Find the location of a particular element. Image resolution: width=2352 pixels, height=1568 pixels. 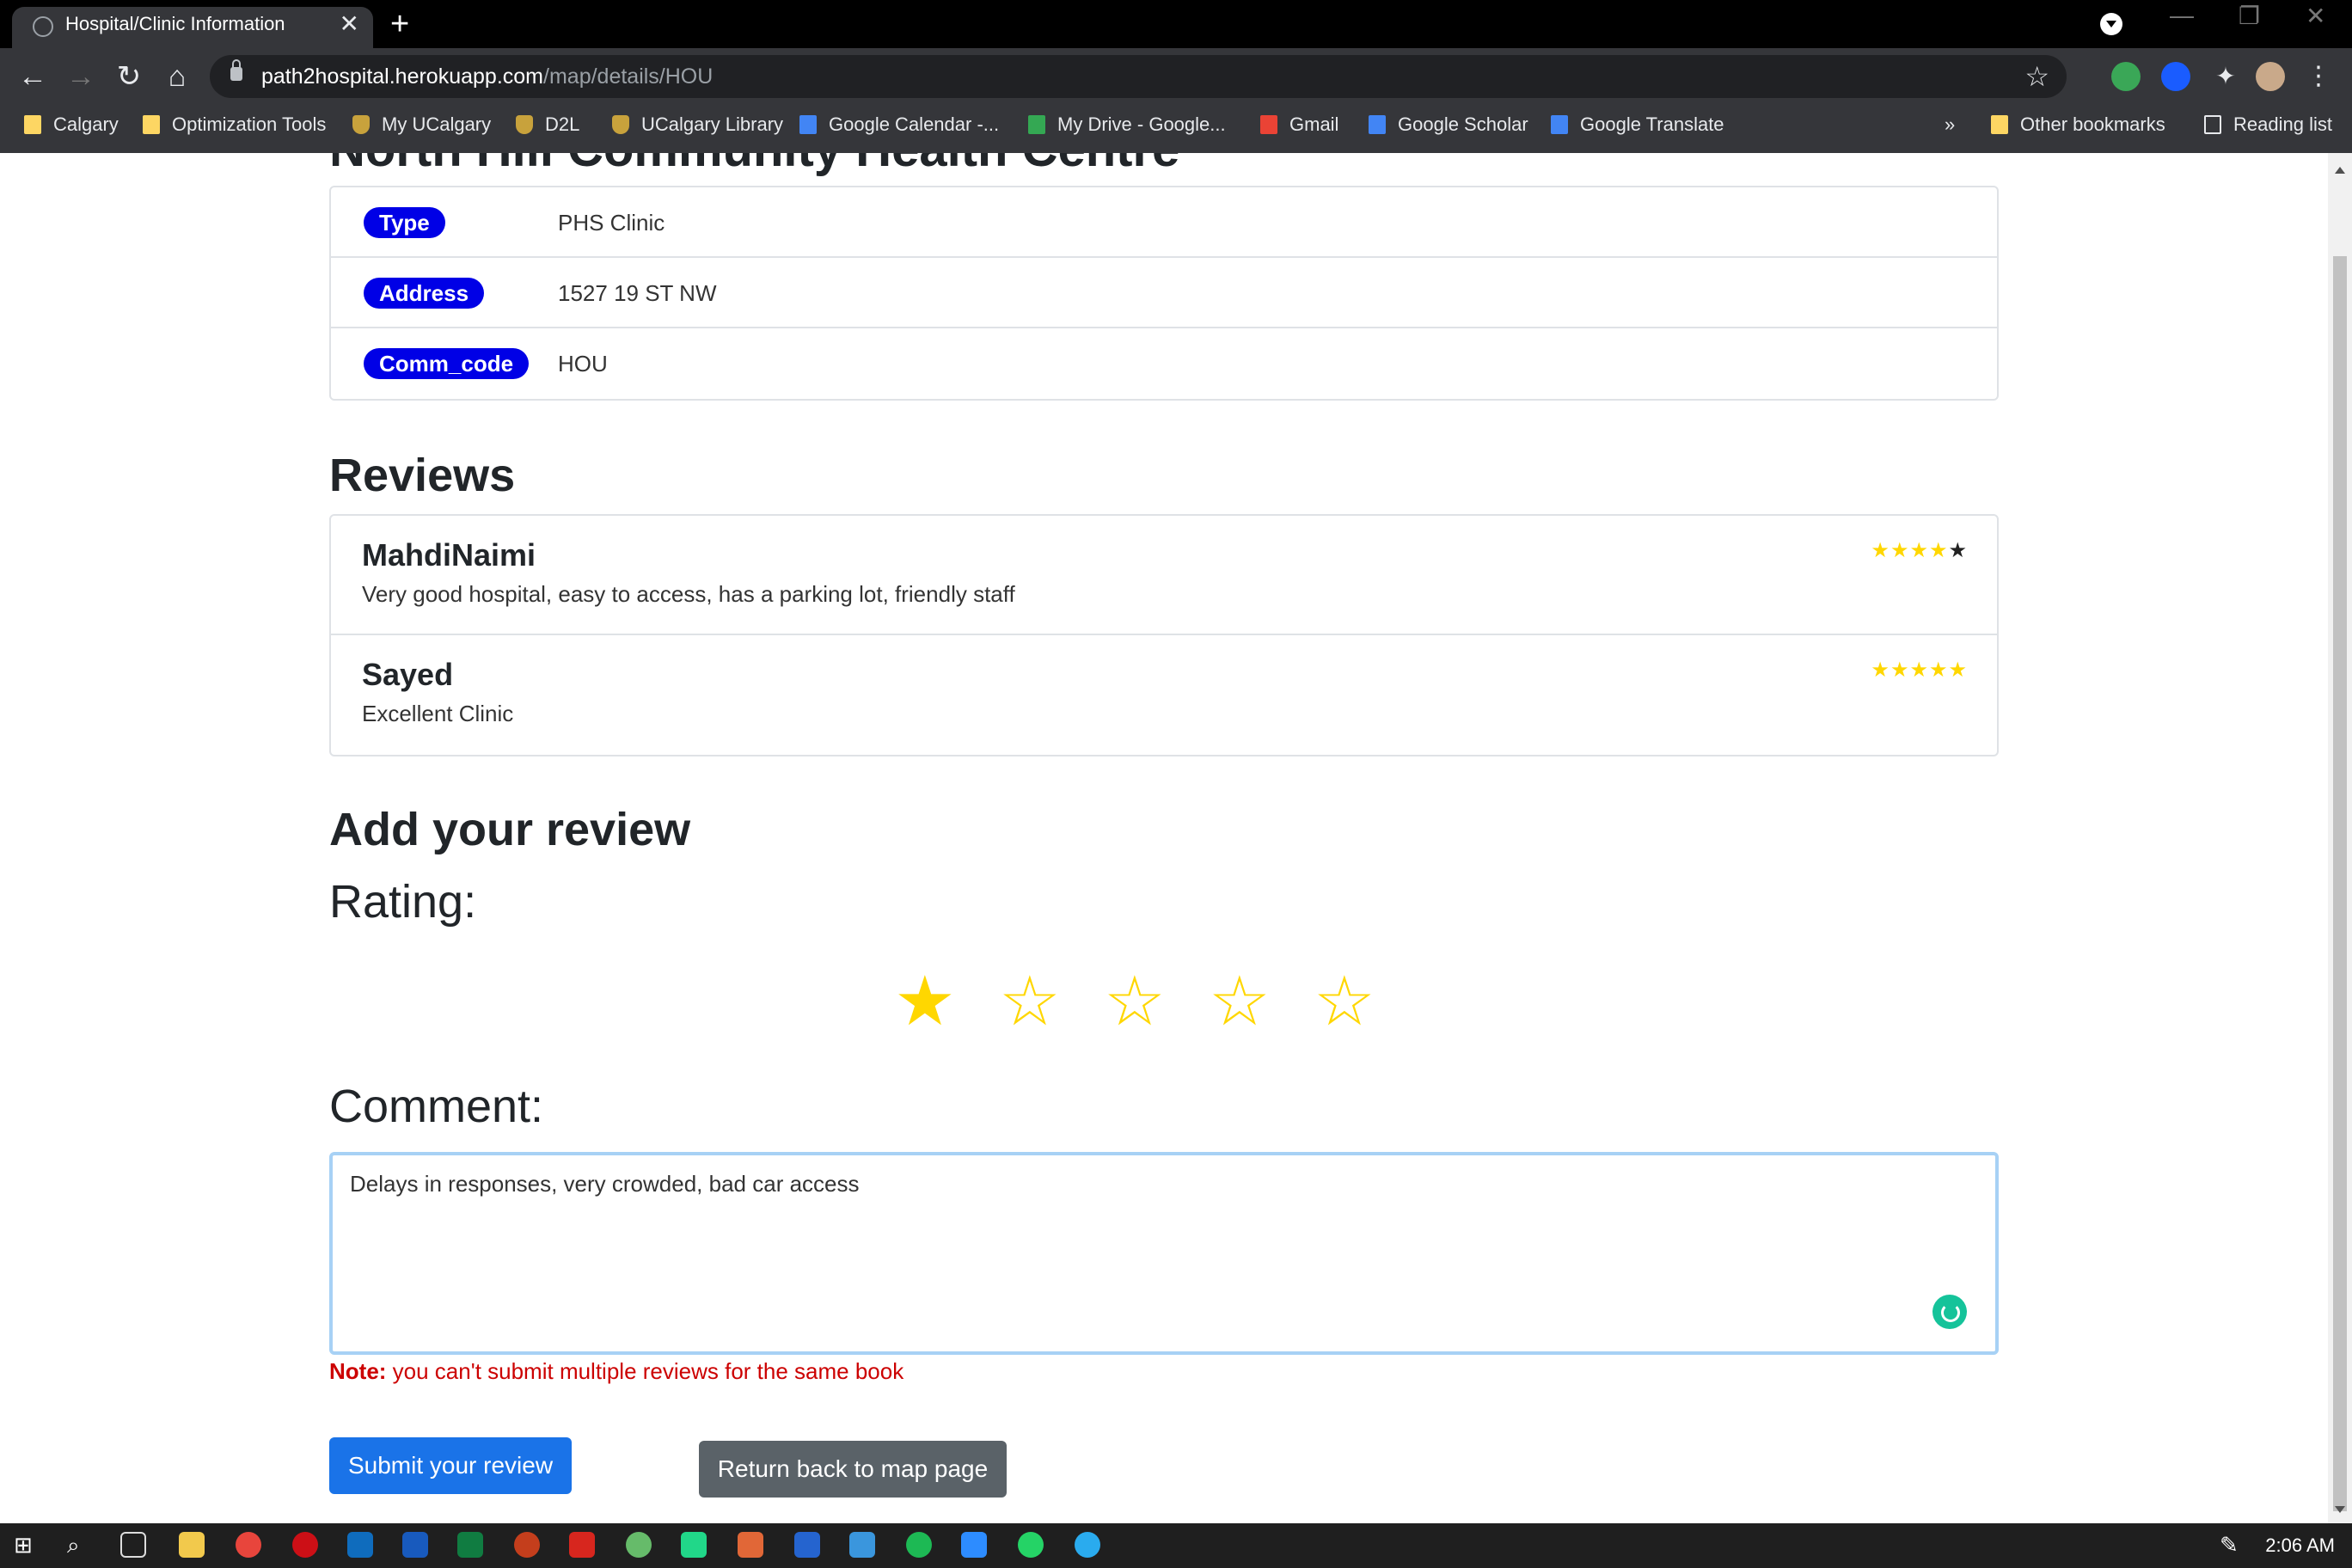

home-icon: ⌂ is located at coordinates (177, 76).